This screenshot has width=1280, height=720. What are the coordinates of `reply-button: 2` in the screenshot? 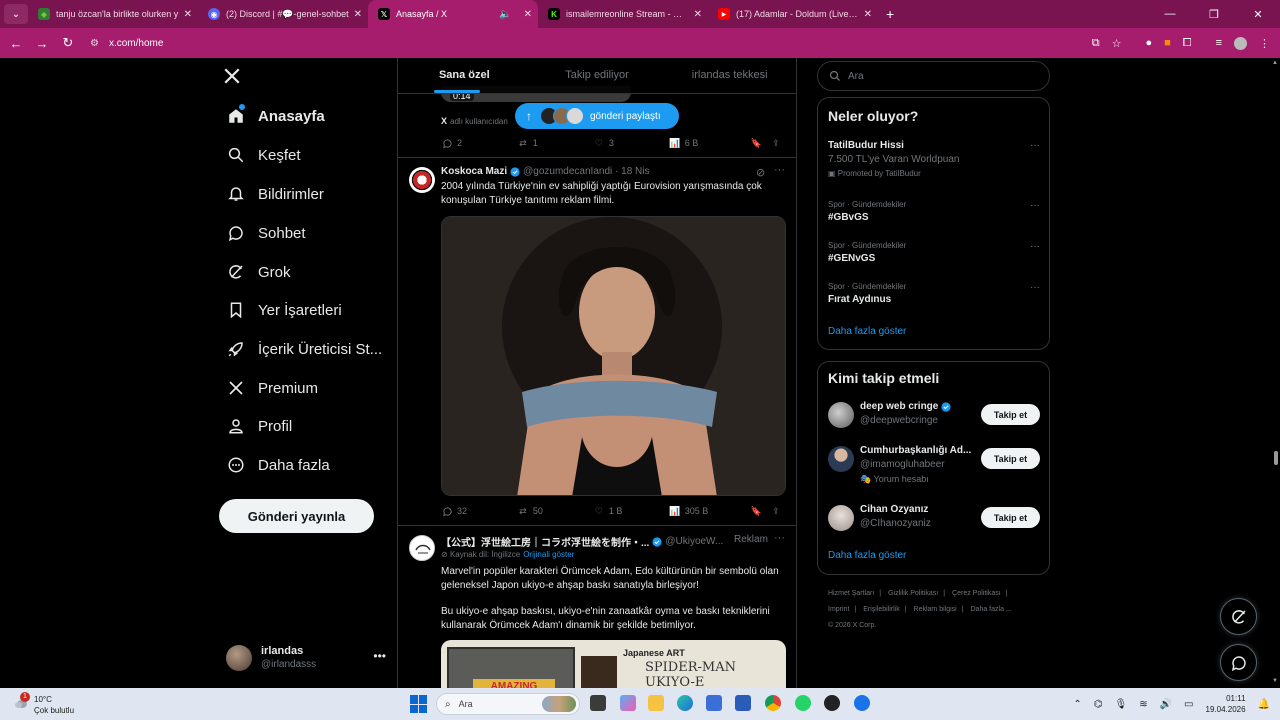 It's located at (479, 143).